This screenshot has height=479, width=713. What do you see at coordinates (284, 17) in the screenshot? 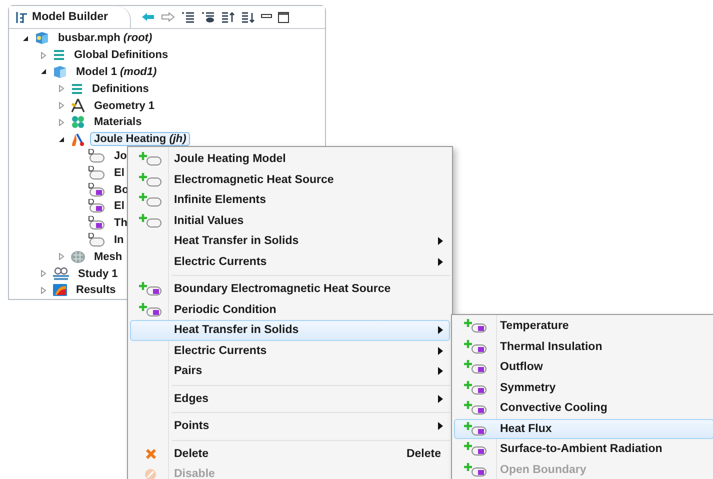
I see `maximize-icon` at bounding box center [284, 17].